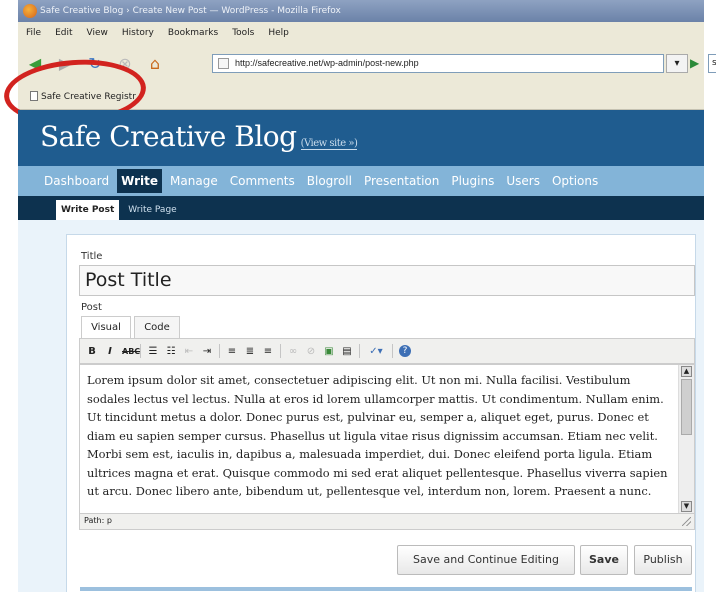  I want to click on spellcheck-icon: ✓▾, so click(376, 351).